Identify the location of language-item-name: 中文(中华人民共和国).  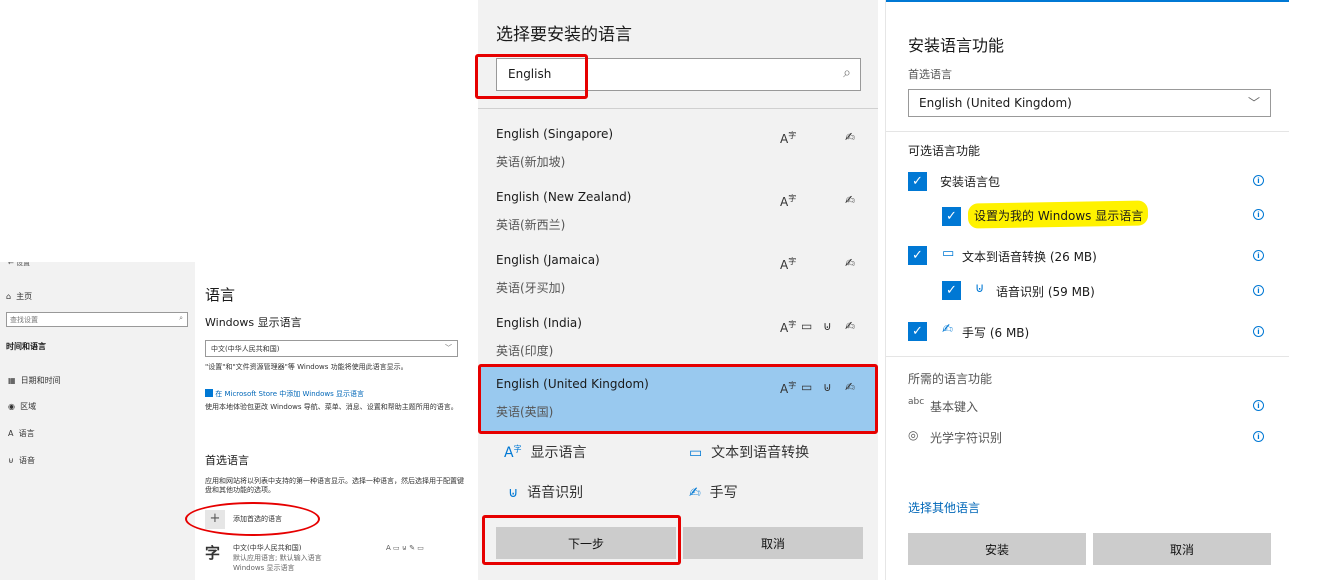
(267, 548).